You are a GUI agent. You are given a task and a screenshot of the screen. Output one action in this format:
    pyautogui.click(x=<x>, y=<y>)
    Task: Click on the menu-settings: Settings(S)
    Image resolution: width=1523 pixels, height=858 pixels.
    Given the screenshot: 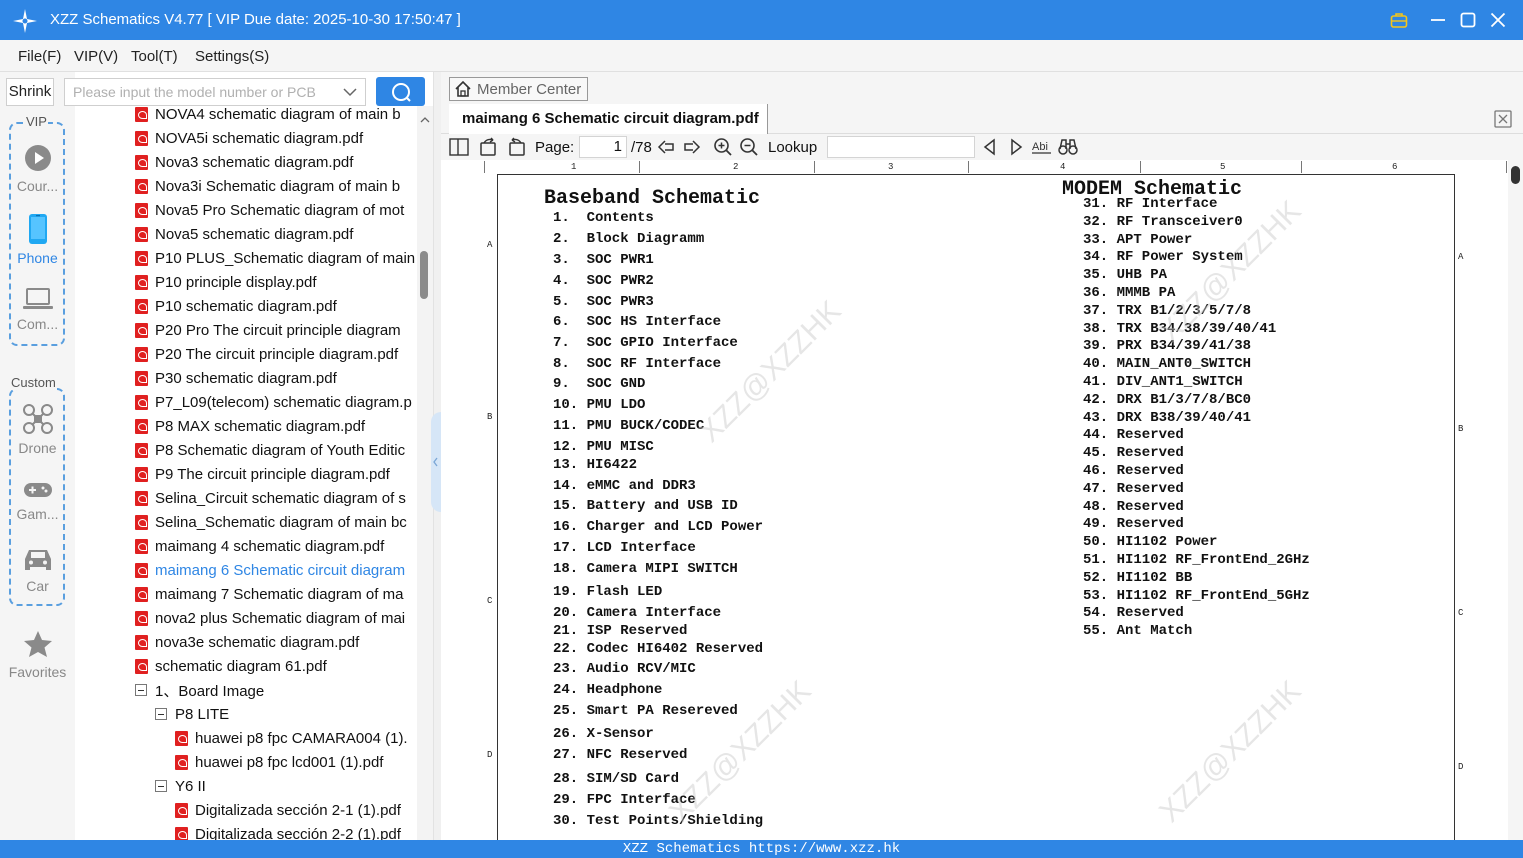 What is the action you would take?
    pyautogui.click(x=232, y=56)
    